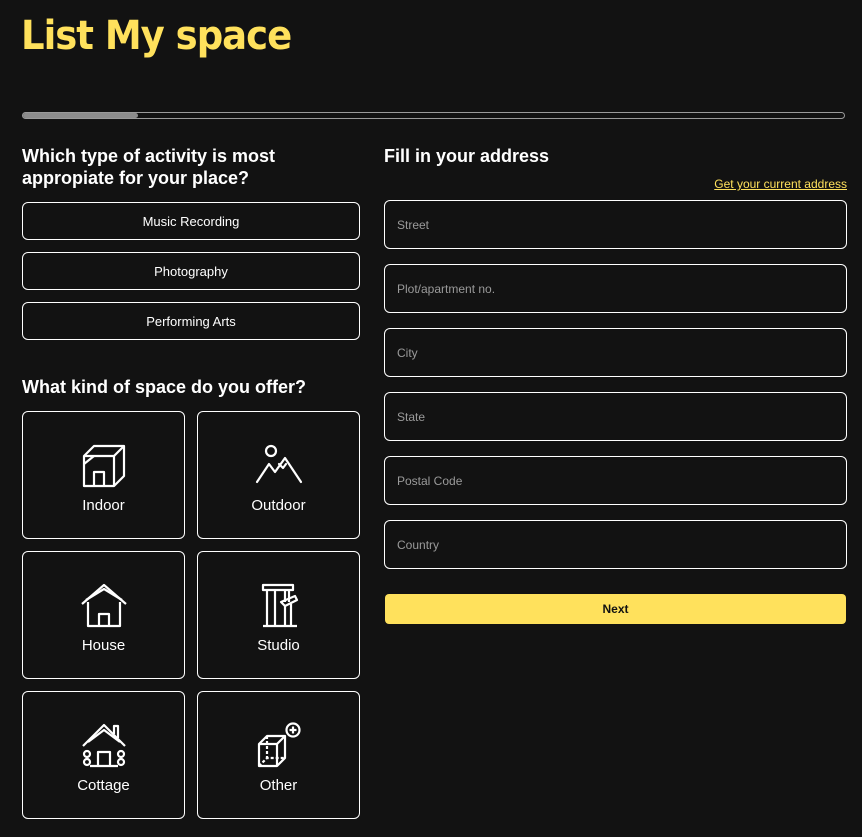  What do you see at coordinates (467, 156) in the screenshot?
I see `address-heading: Fill in your address` at bounding box center [467, 156].